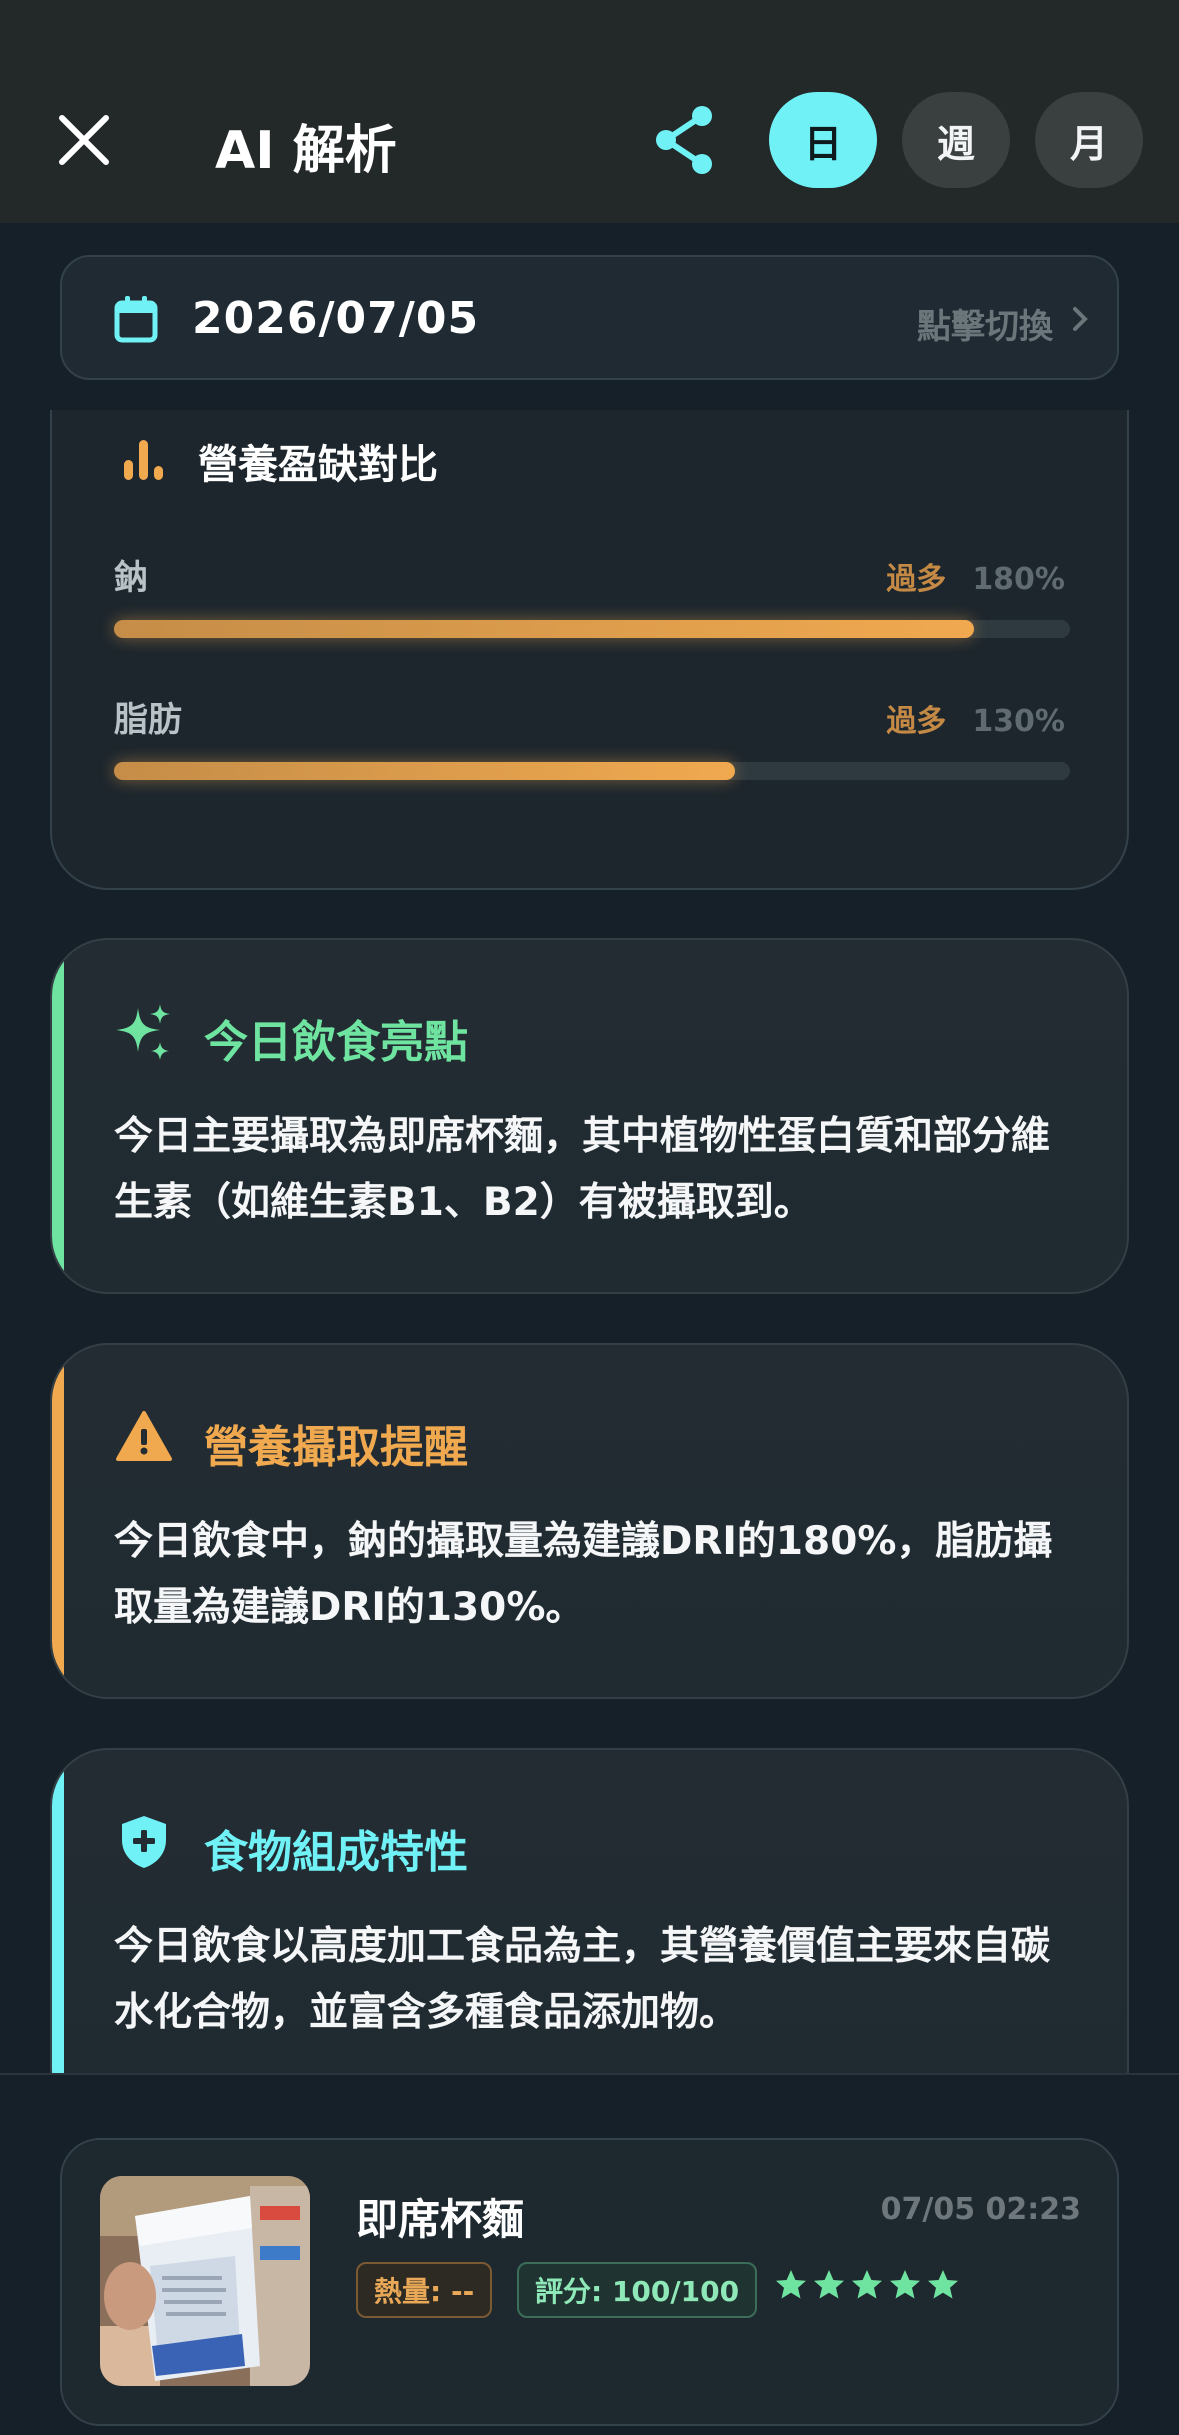  Describe the element at coordinates (306, 151) in the screenshot. I see `page-title: AI 解析` at that location.